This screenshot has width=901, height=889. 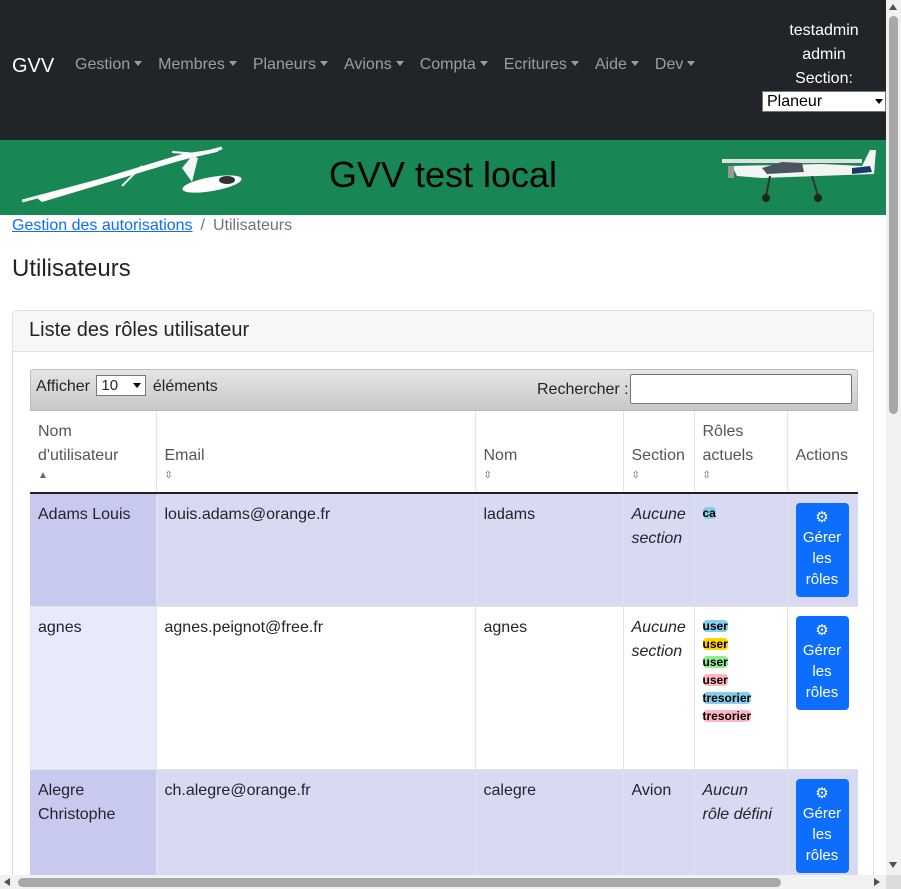 I want to click on page-title: Utilisateurs, so click(x=71, y=268).